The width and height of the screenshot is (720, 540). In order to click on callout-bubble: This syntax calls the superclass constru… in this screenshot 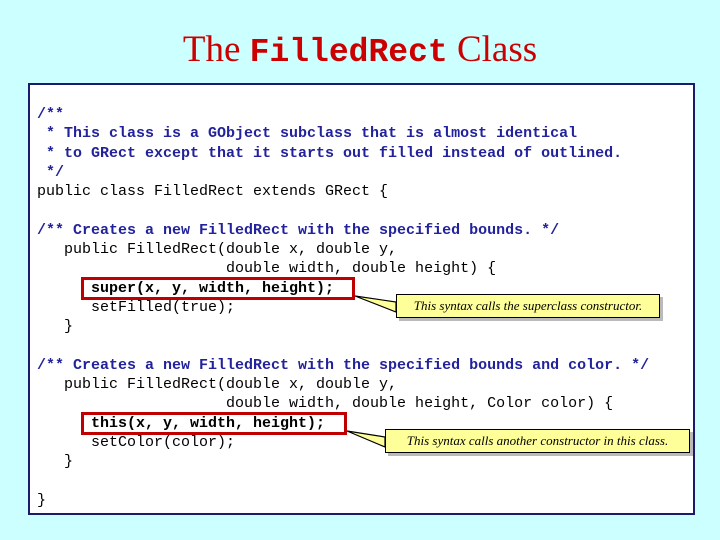, I will do `click(528, 306)`.